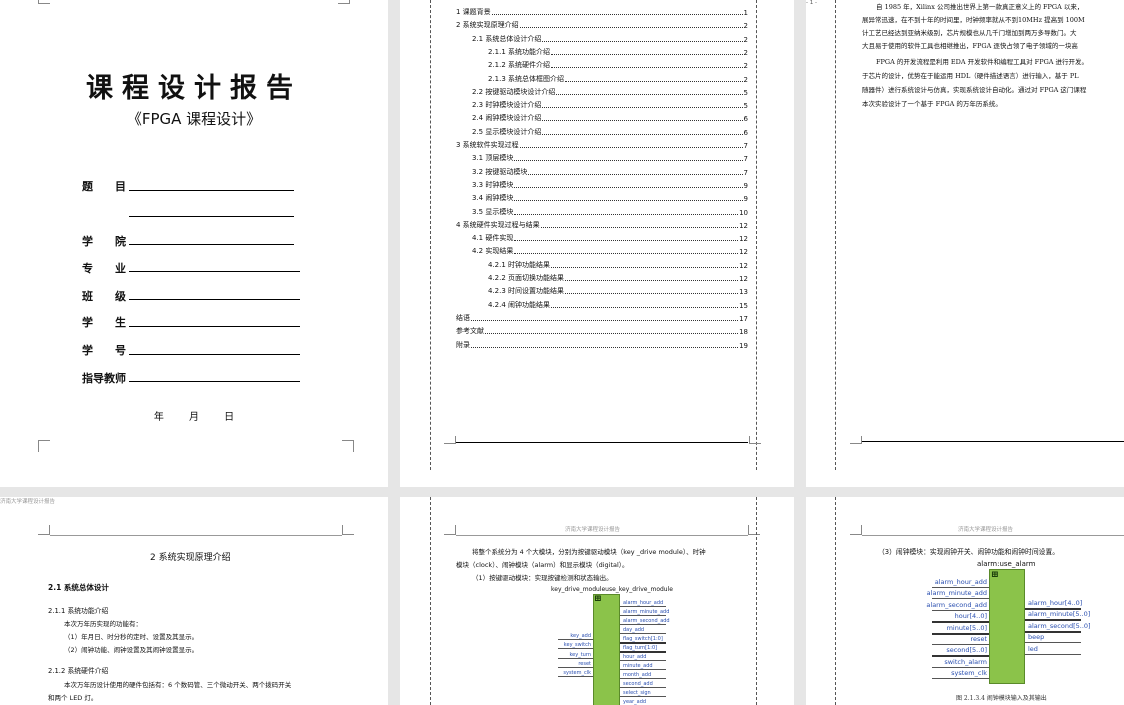 Image resolution: width=1124 pixels, height=705 pixels. I want to click on toc-entry: 3.4 闹钟模块 9, so click(610, 198).